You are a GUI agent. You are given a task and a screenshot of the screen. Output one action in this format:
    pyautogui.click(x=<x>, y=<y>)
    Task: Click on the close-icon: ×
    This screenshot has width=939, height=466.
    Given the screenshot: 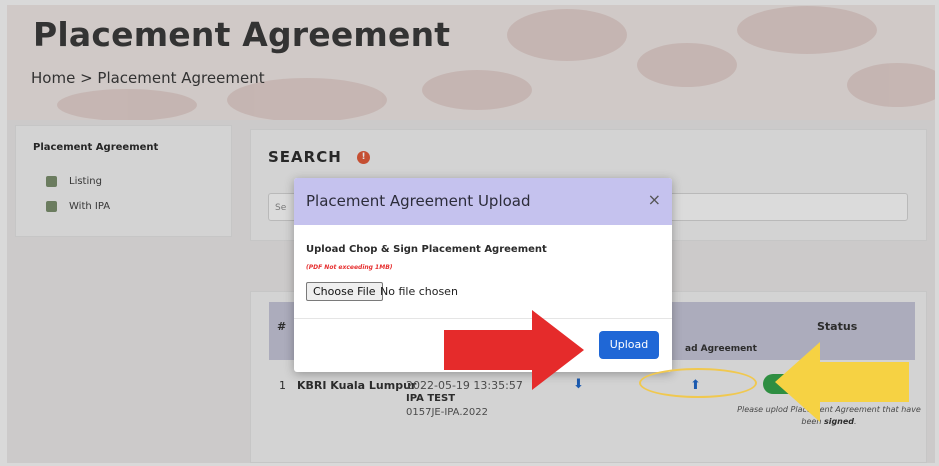 What is the action you would take?
    pyautogui.click(x=654, y=199)
    